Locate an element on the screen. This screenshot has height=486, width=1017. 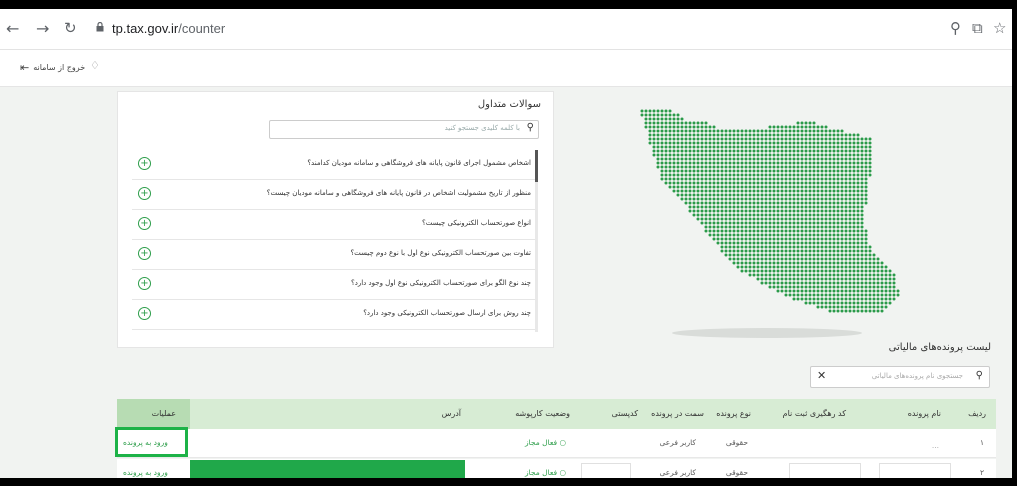
faq-item: + انواع صورتحساب الکترونیکی چیست؟ is located at coordinates (334, 225).